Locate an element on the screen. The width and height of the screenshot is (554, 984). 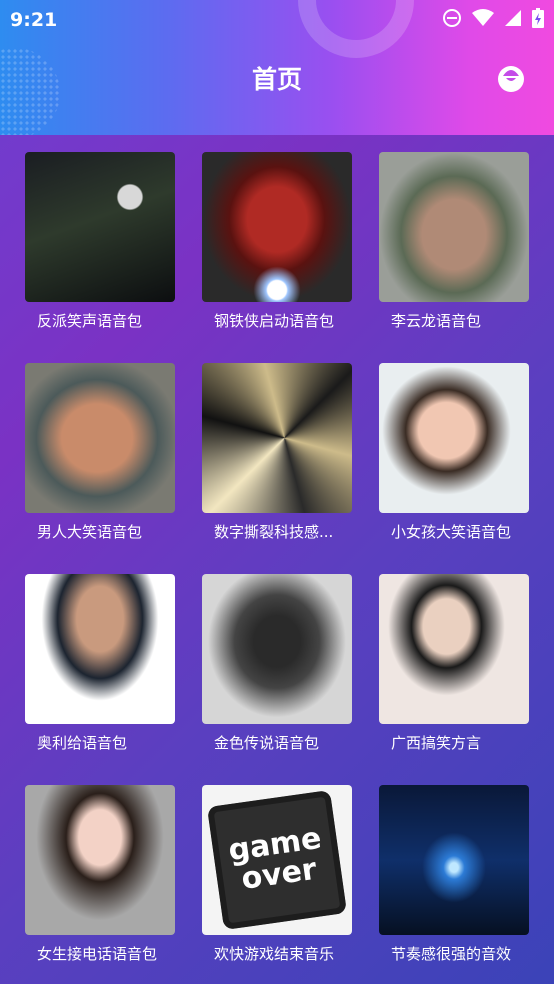
voice-pack-card: 男人大笑语音包 is located at coordinates (100, 452).